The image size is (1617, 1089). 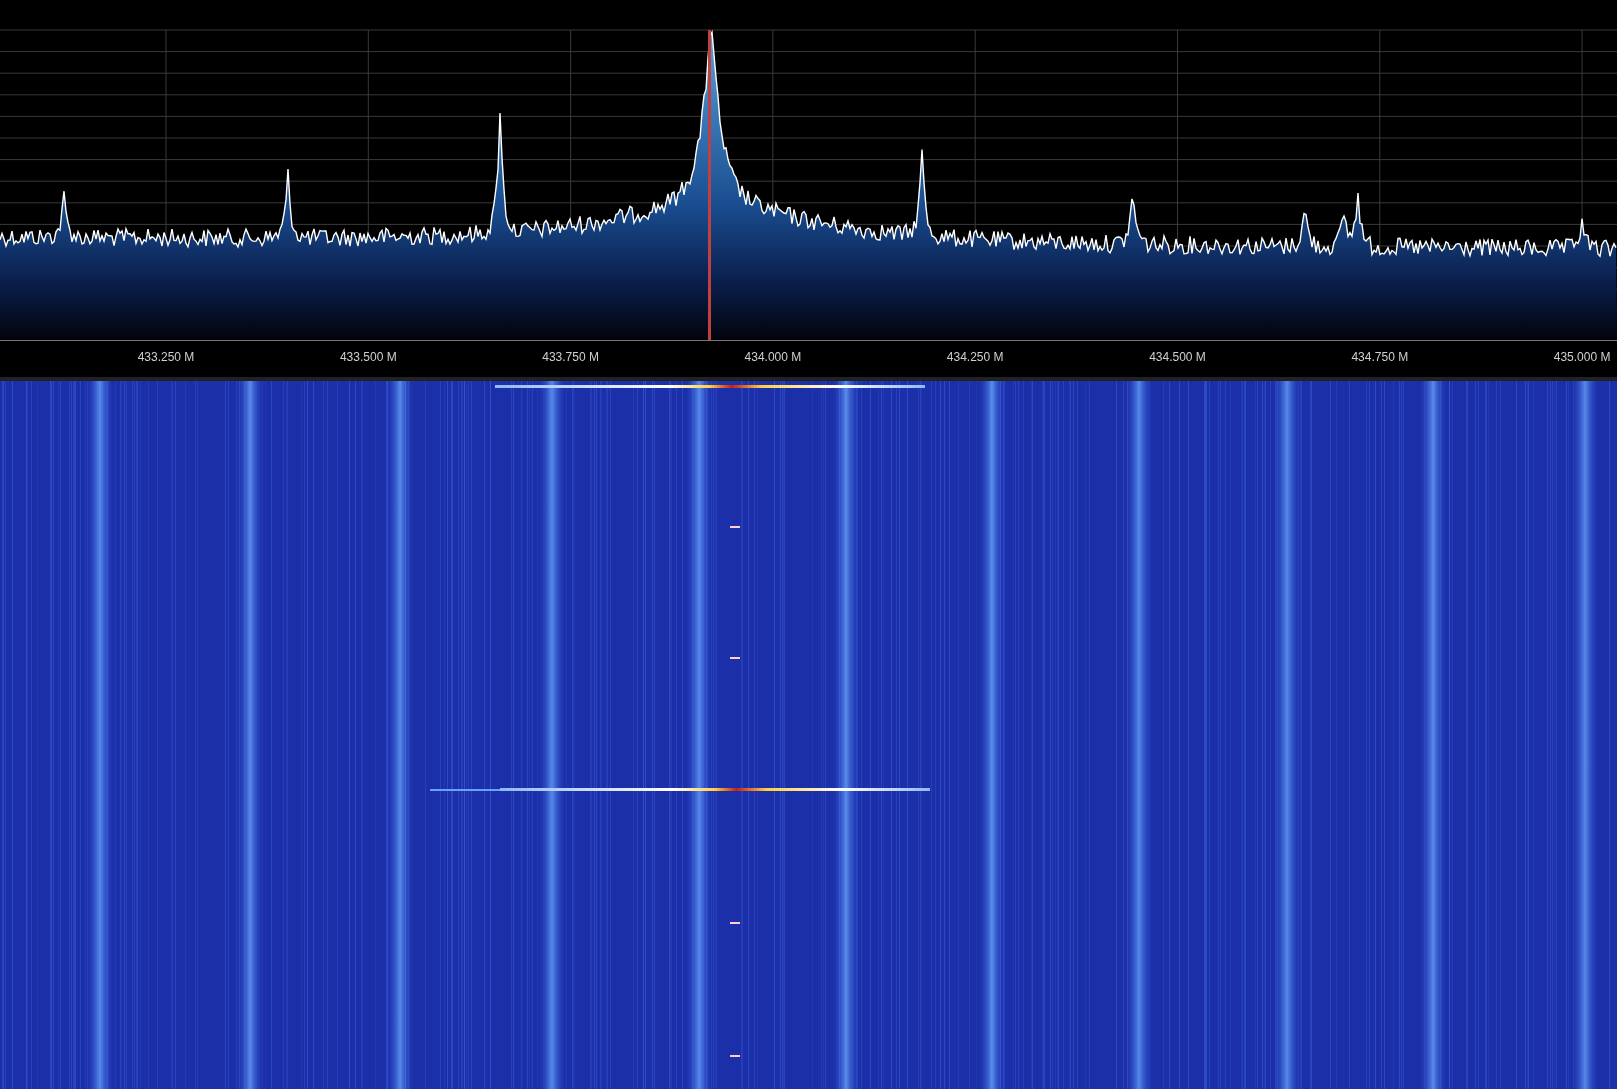 What do you see at coordinates (709, 185) in the screenshot?
I see `tuning-marker` at bounding box center [709, 185].